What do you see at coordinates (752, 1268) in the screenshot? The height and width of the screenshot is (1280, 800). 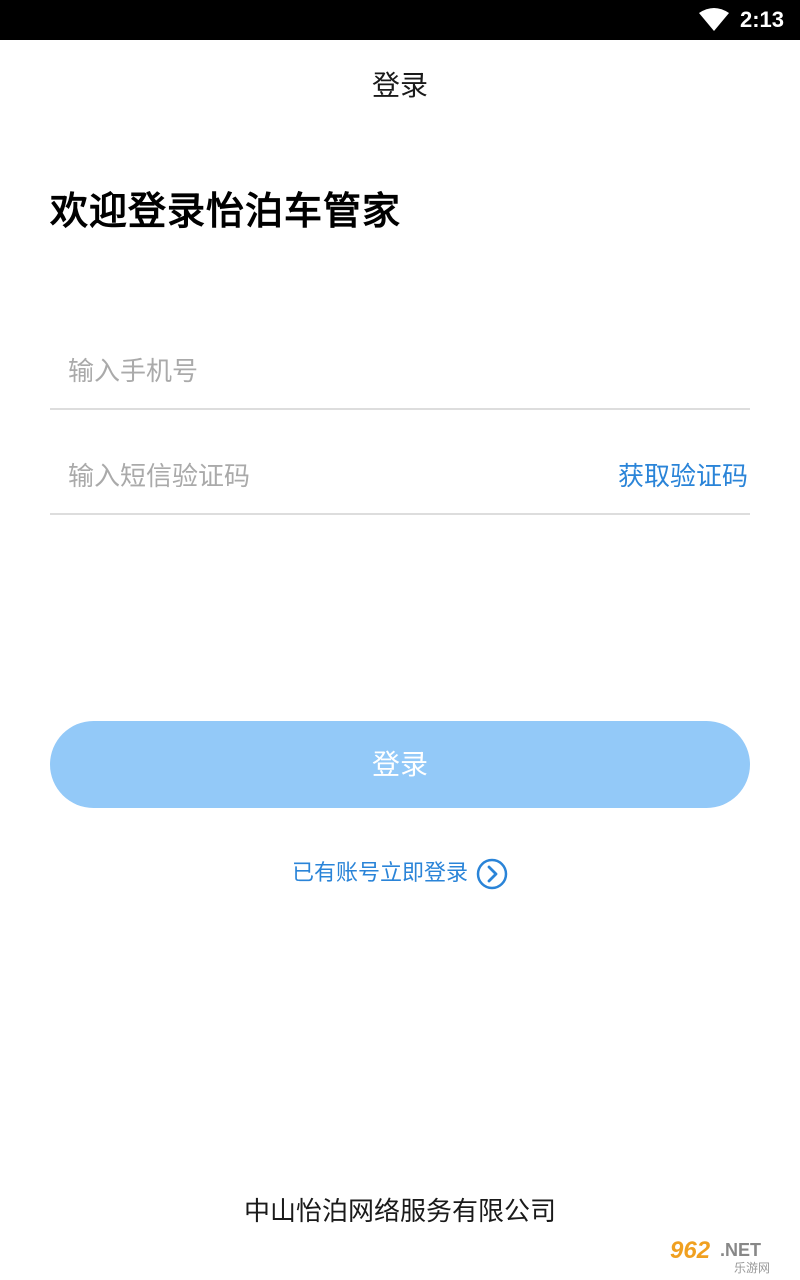 I see `svg-text: 乐游网` at bounding box center [752, 1268].